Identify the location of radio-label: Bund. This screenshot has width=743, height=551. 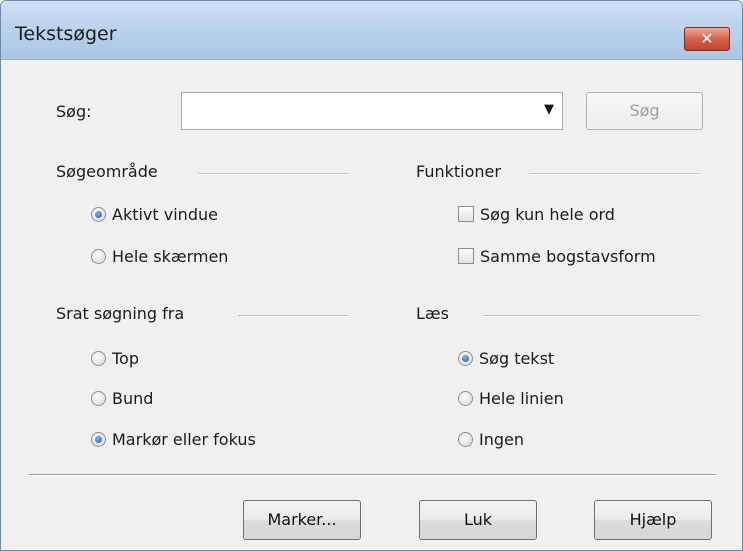
(133, 398).